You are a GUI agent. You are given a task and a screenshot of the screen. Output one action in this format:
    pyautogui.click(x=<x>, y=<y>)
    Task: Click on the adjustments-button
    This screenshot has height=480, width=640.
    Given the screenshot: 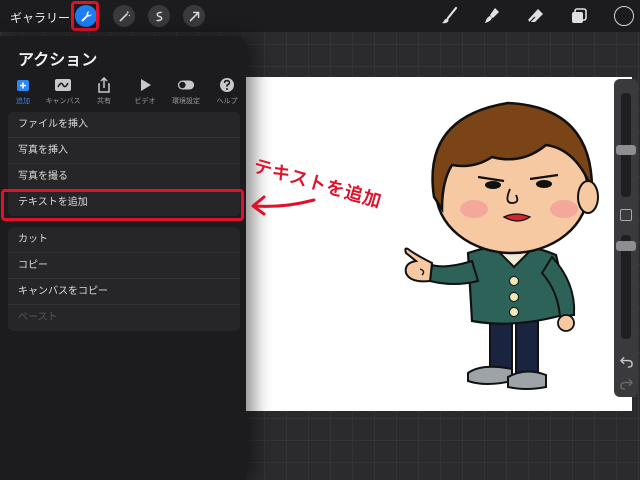 What is the action you would take?
    pyautogui.click(x=124, y=16)
    